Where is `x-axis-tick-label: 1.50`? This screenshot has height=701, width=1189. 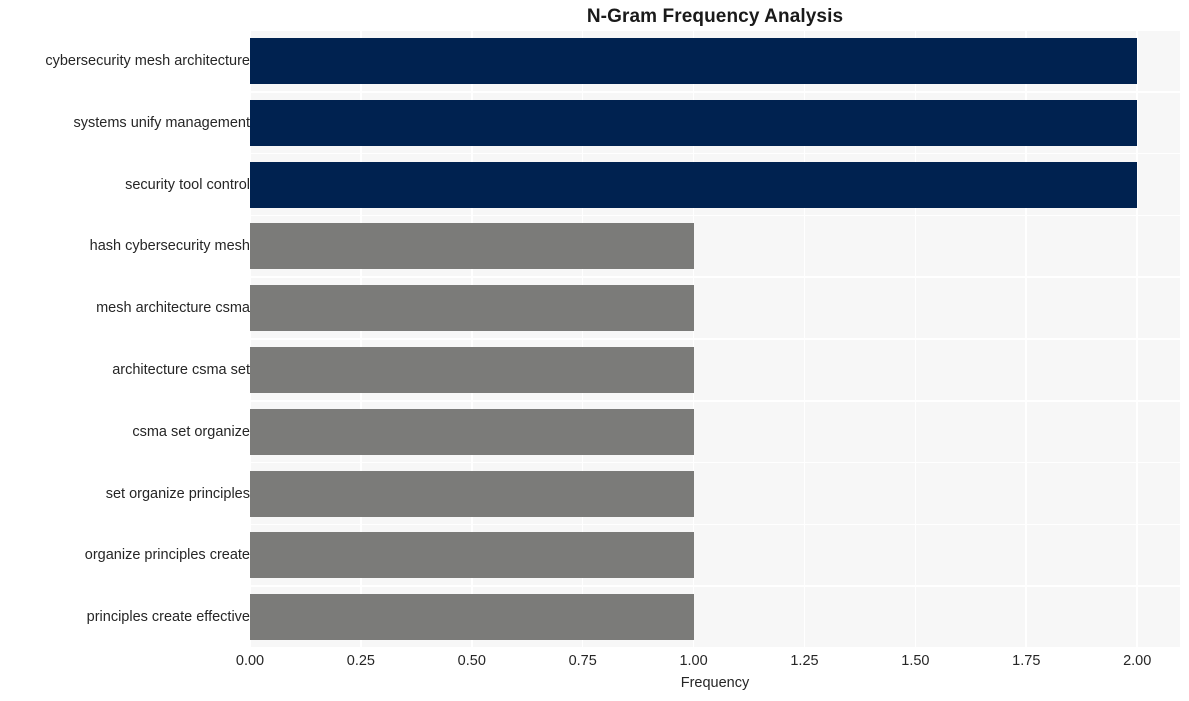
x-axis-tick-label: 1.50 is located at coordinates (915, 661).